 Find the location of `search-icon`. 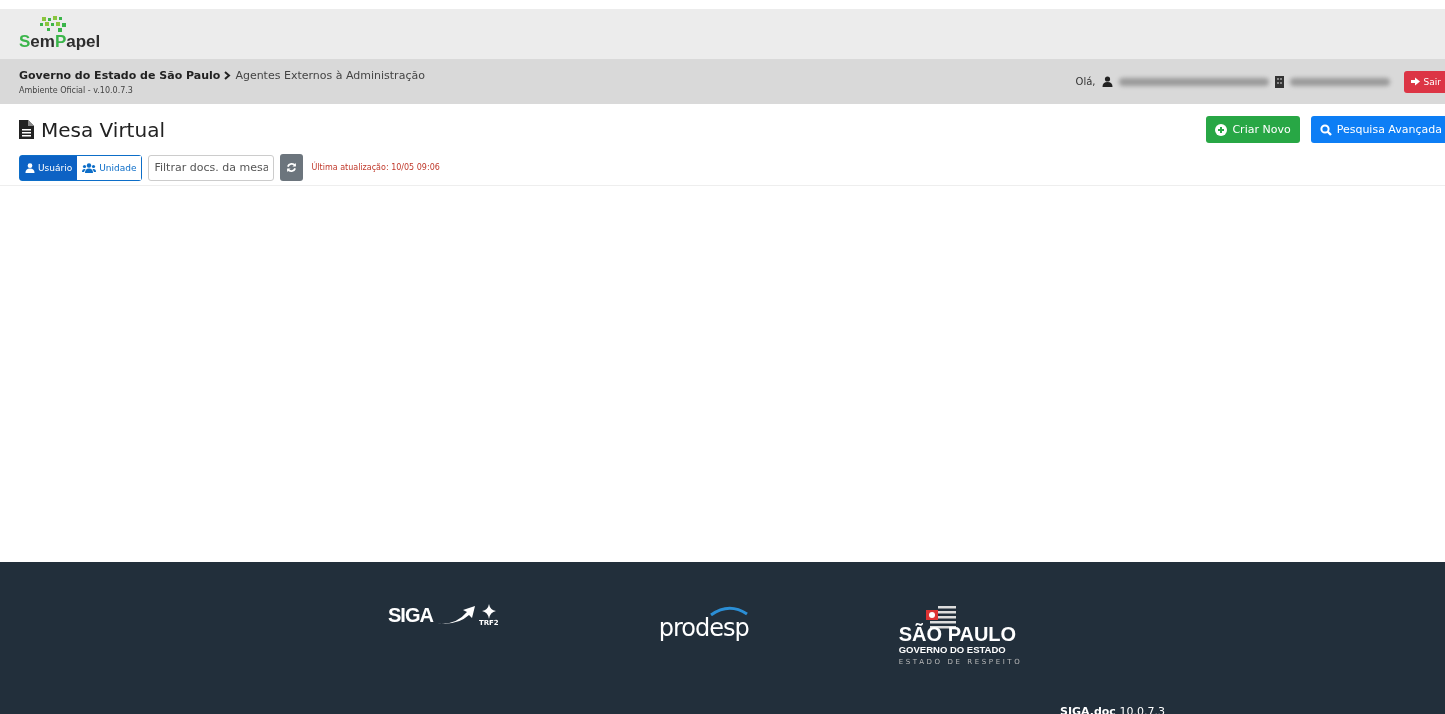

search-icon is located at coordinates (1325, 129).